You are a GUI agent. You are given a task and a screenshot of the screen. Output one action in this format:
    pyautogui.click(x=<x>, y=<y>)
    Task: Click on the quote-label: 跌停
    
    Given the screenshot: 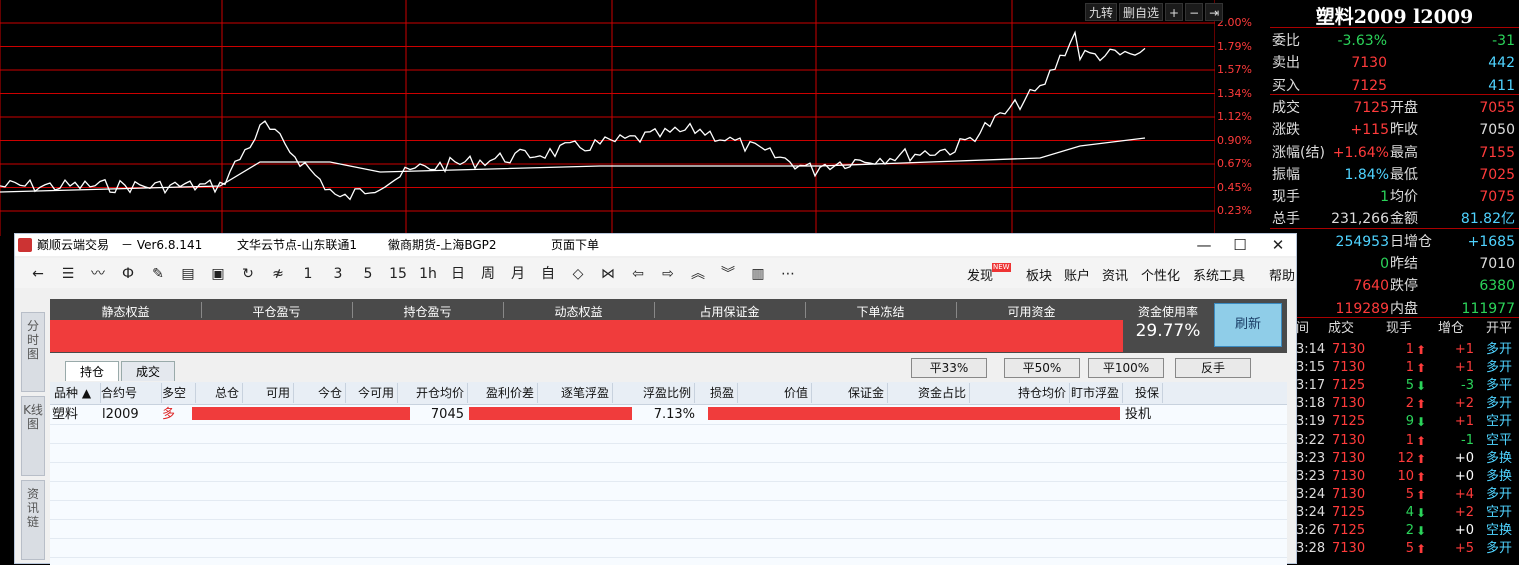 What is the action you would take?
    pyautogui.click(x=1404, y=286)
    